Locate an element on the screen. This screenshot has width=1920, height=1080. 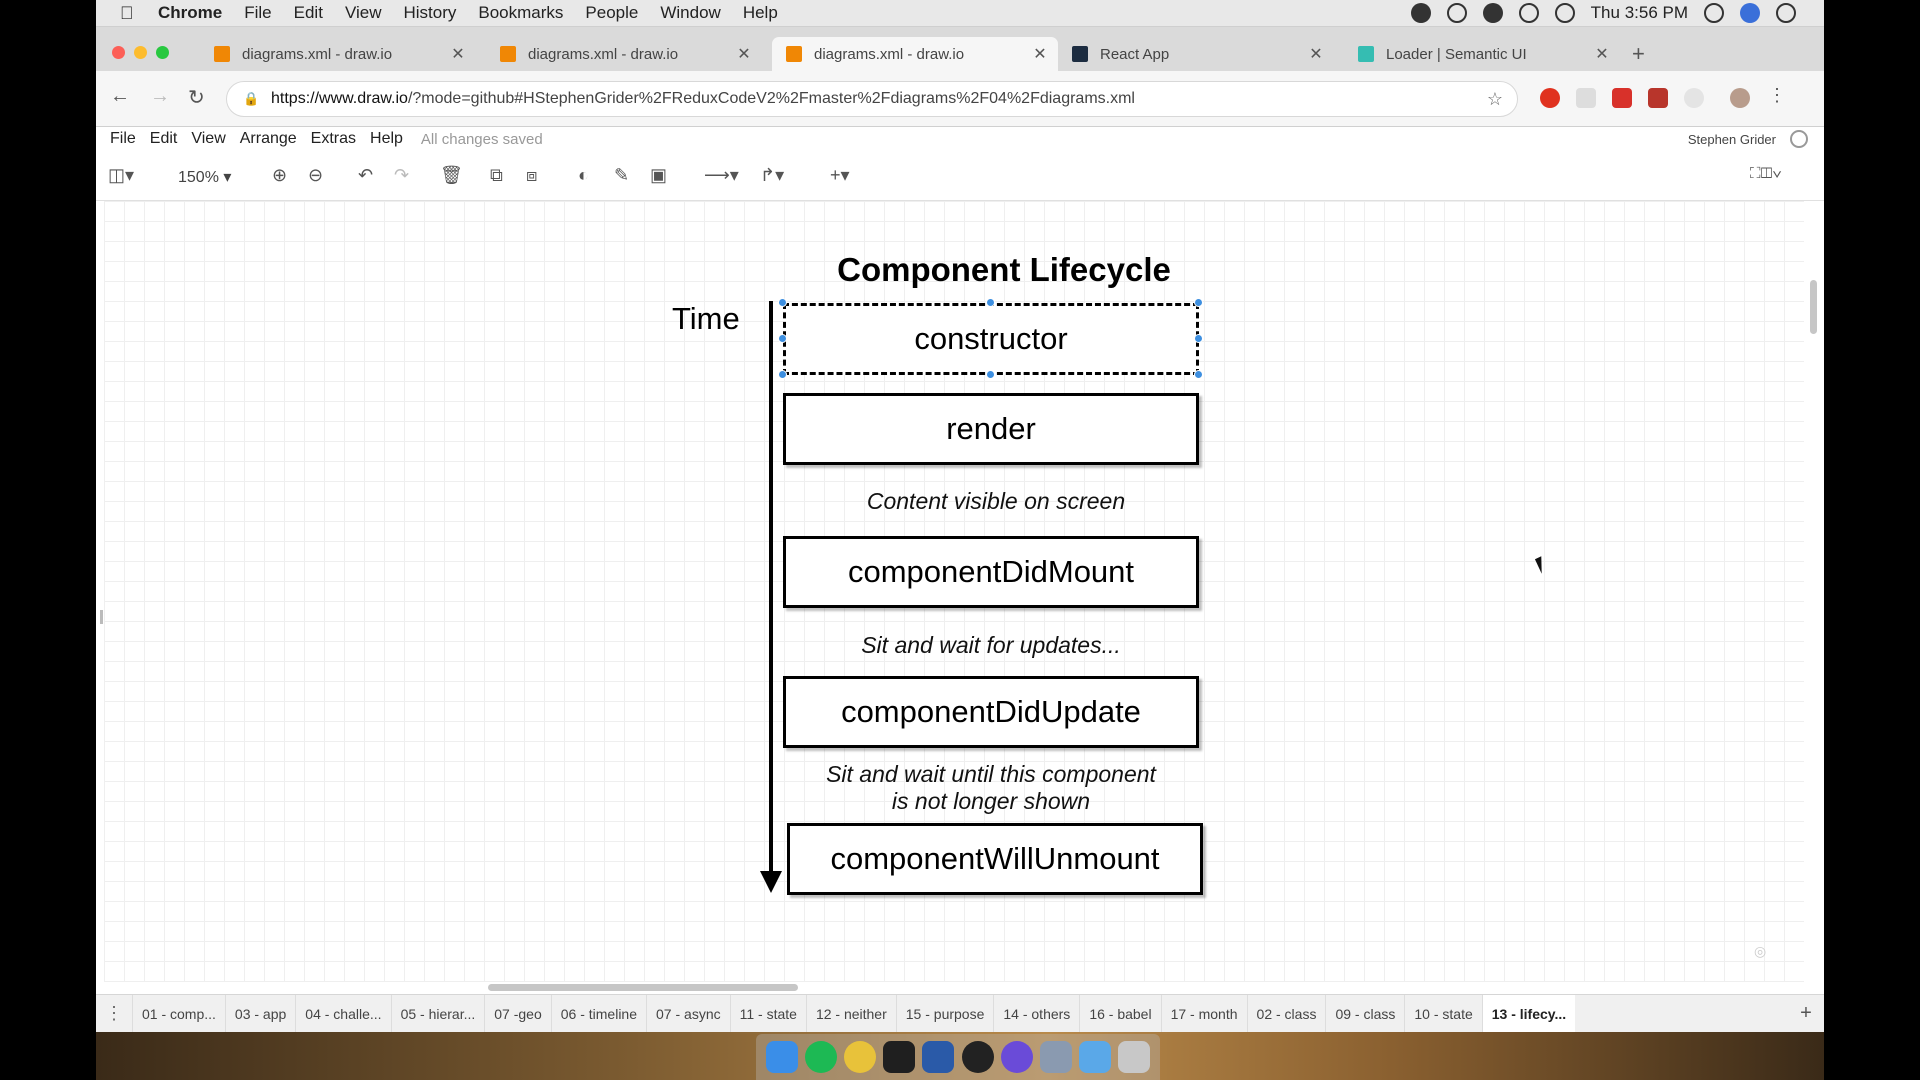
notification-list-icon is located at coordinates (1786, 13).